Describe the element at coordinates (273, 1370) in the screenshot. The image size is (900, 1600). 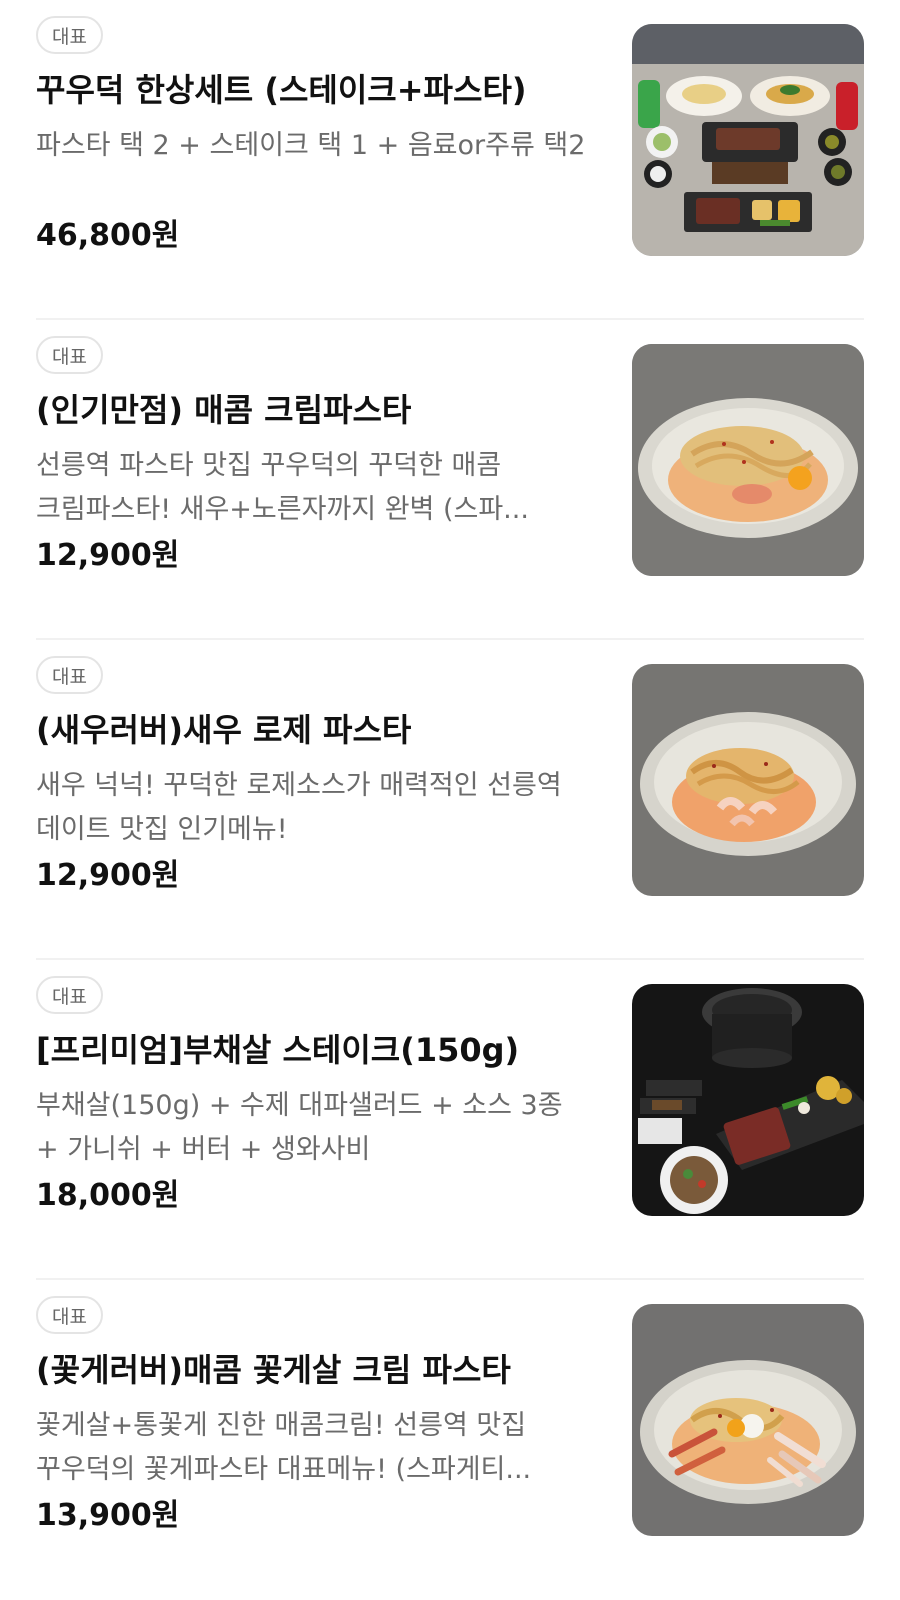
I see `menu-item-name: (꽃게러버)매콤 꽃게살 크림 파스타` at that location.